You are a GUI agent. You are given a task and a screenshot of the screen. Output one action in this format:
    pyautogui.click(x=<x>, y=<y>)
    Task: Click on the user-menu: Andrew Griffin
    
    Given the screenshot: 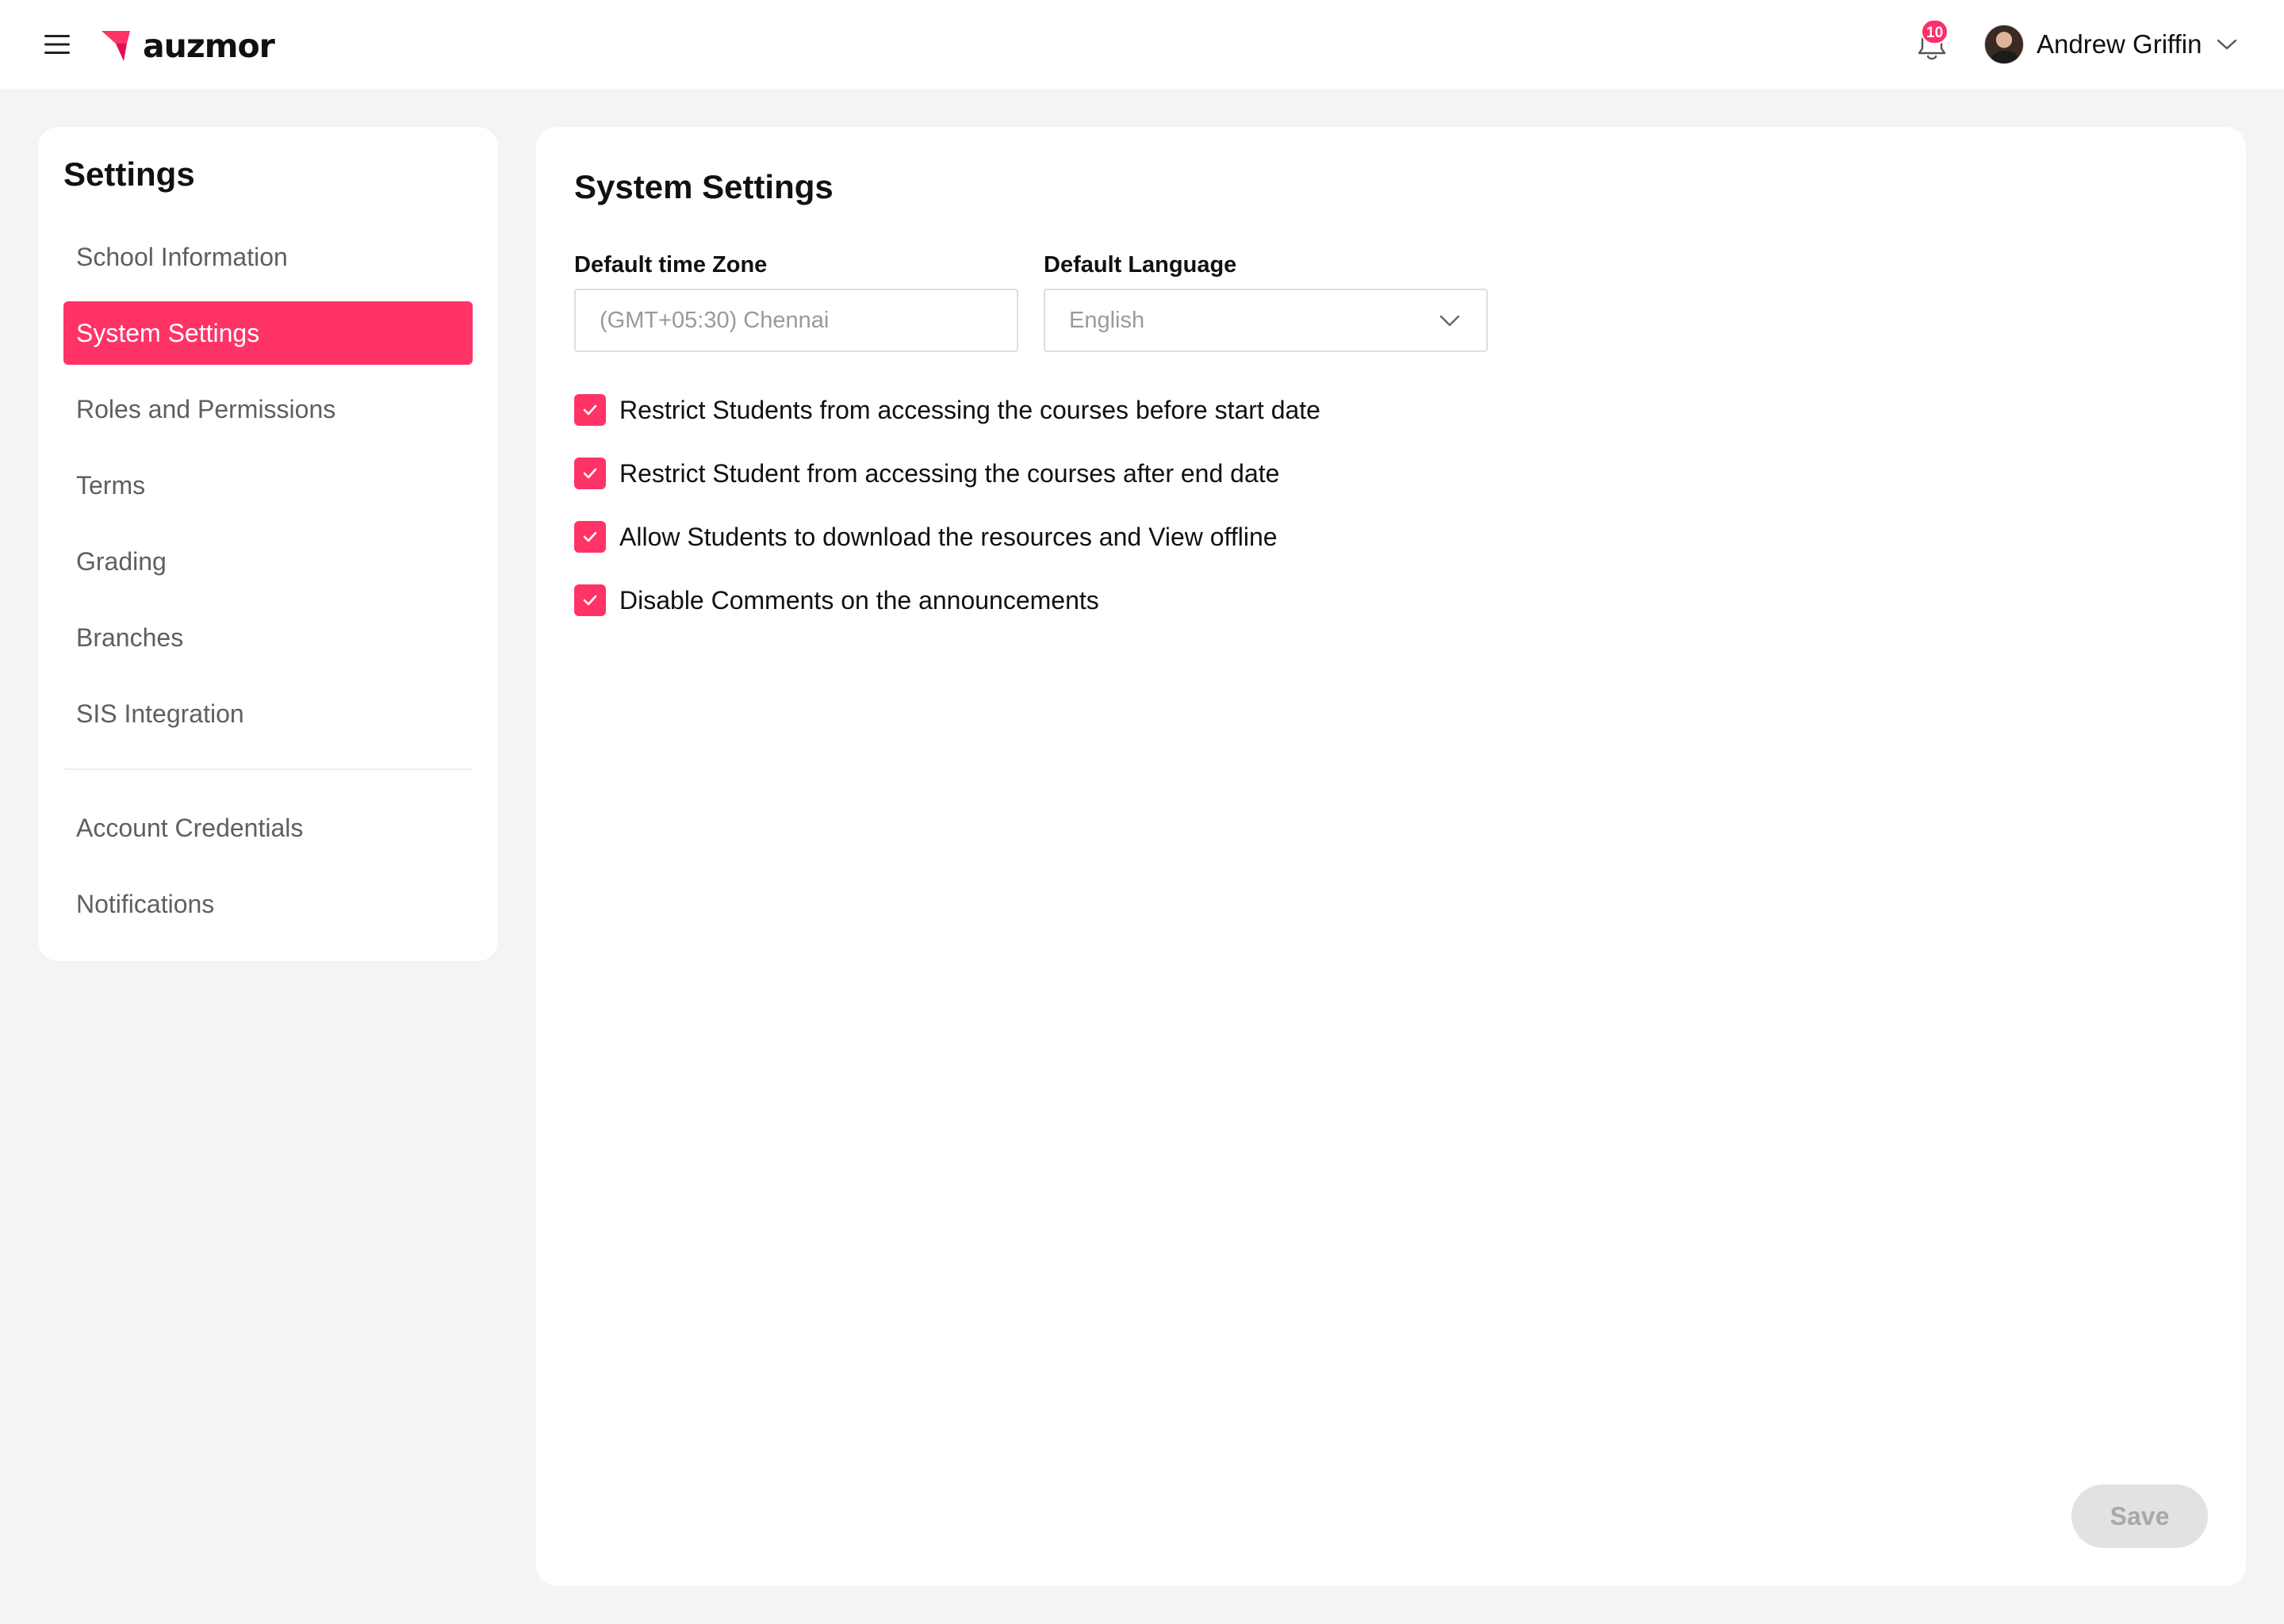 What is the action you would take?
    pyautogui.click(x=2111, y=44)
    